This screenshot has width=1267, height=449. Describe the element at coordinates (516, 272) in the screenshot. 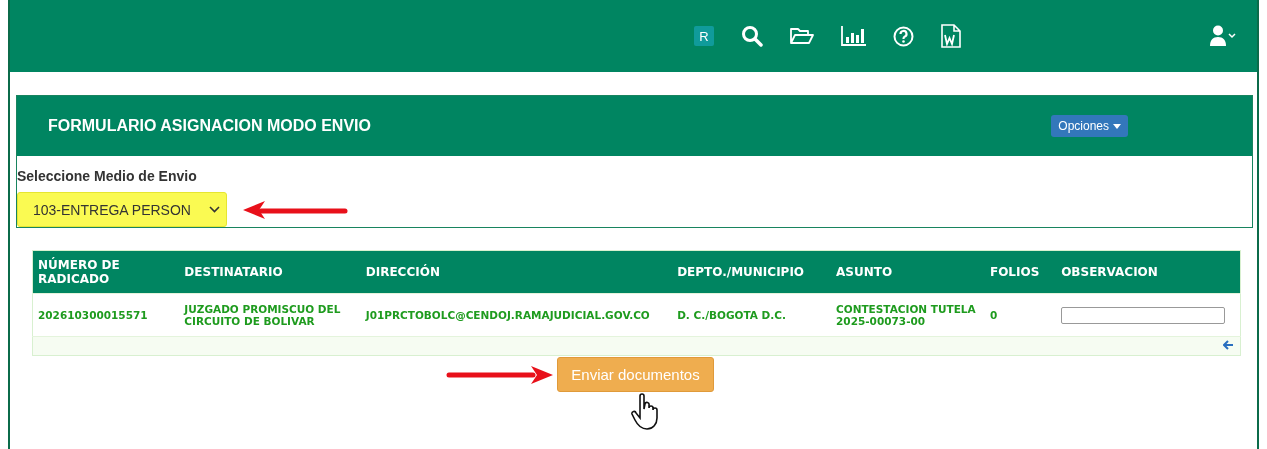

I see `column-header: DIRECCIÓN` at that location.